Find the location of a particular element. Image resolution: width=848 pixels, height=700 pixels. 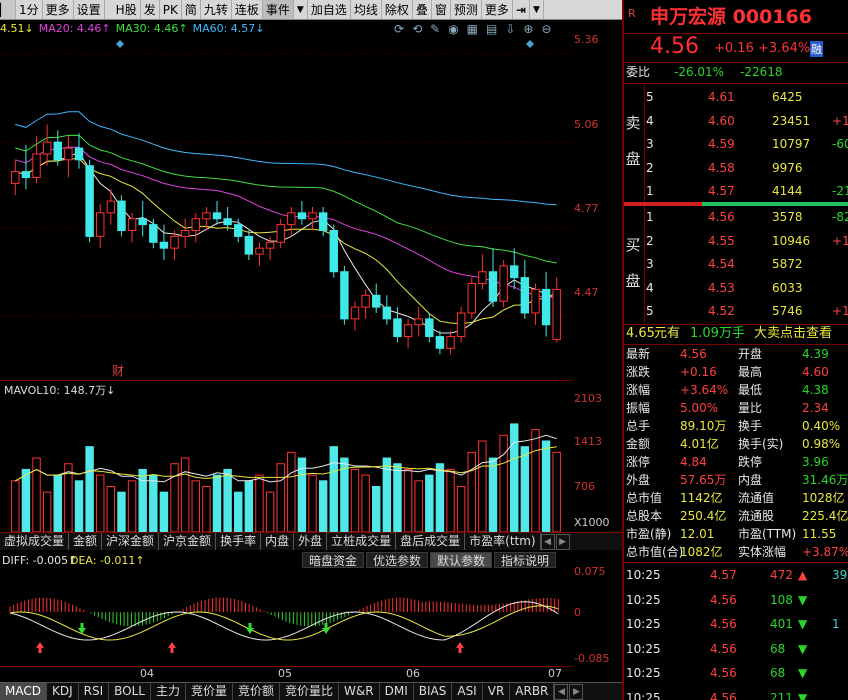

toolbar-left-scroll-icon: ▏ is located at coordinates (8, 9).